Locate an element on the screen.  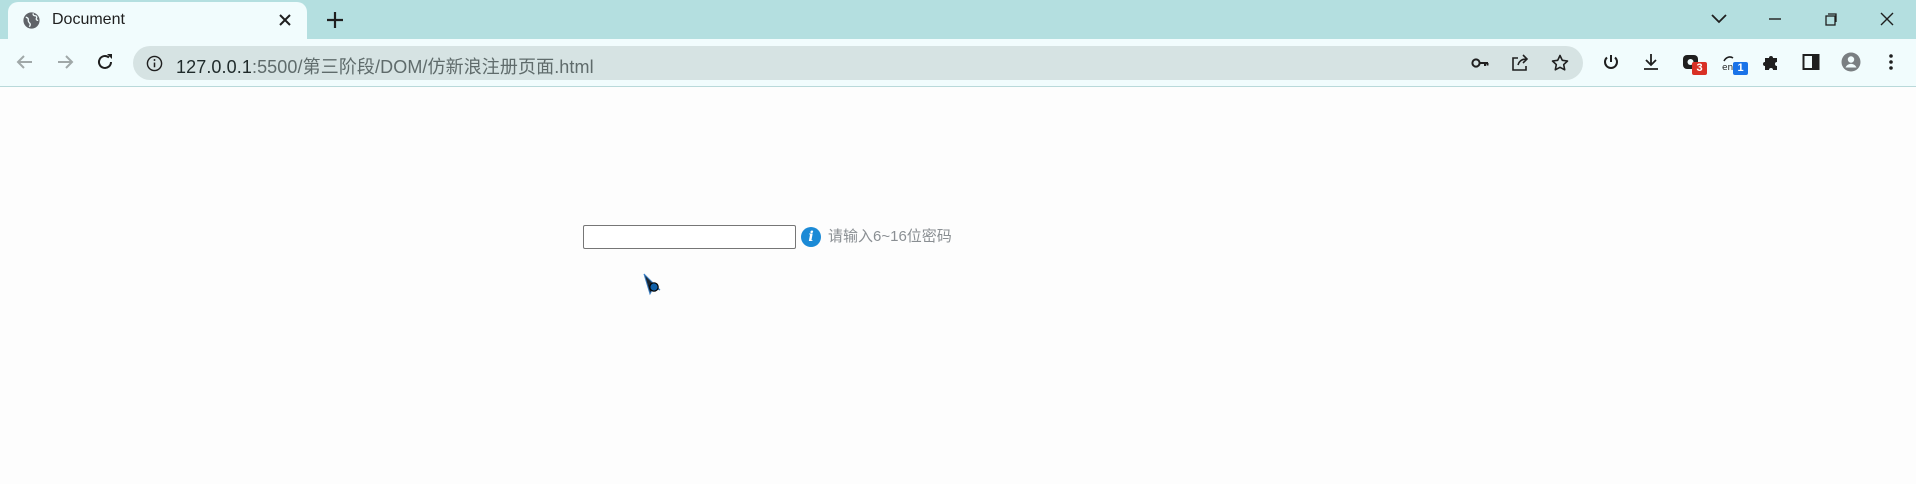
more-menu-icon is located at coordinates (1891, 62).